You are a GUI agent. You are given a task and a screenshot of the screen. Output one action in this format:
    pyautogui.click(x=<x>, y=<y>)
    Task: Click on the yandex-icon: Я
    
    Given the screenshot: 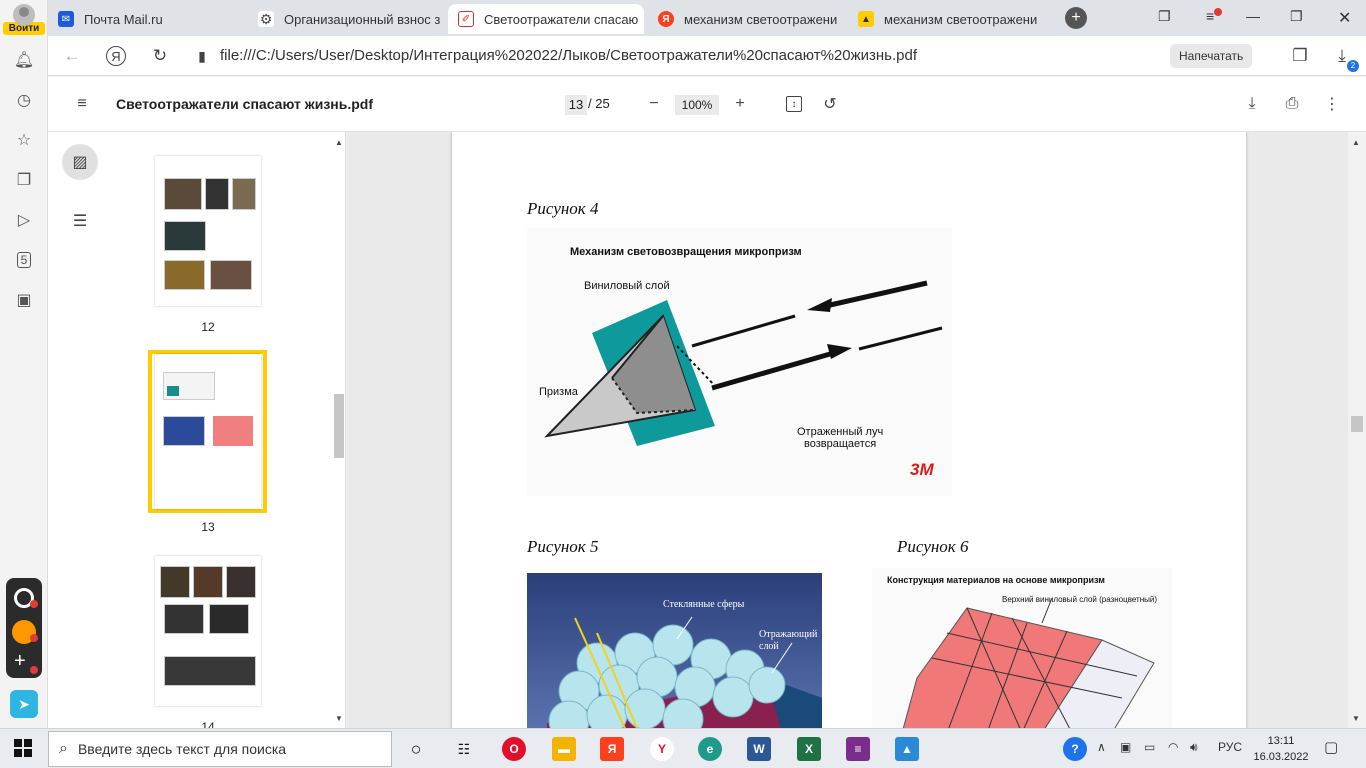 What is the action you would take?
    pyautogui.click(x=666, y=19)
    